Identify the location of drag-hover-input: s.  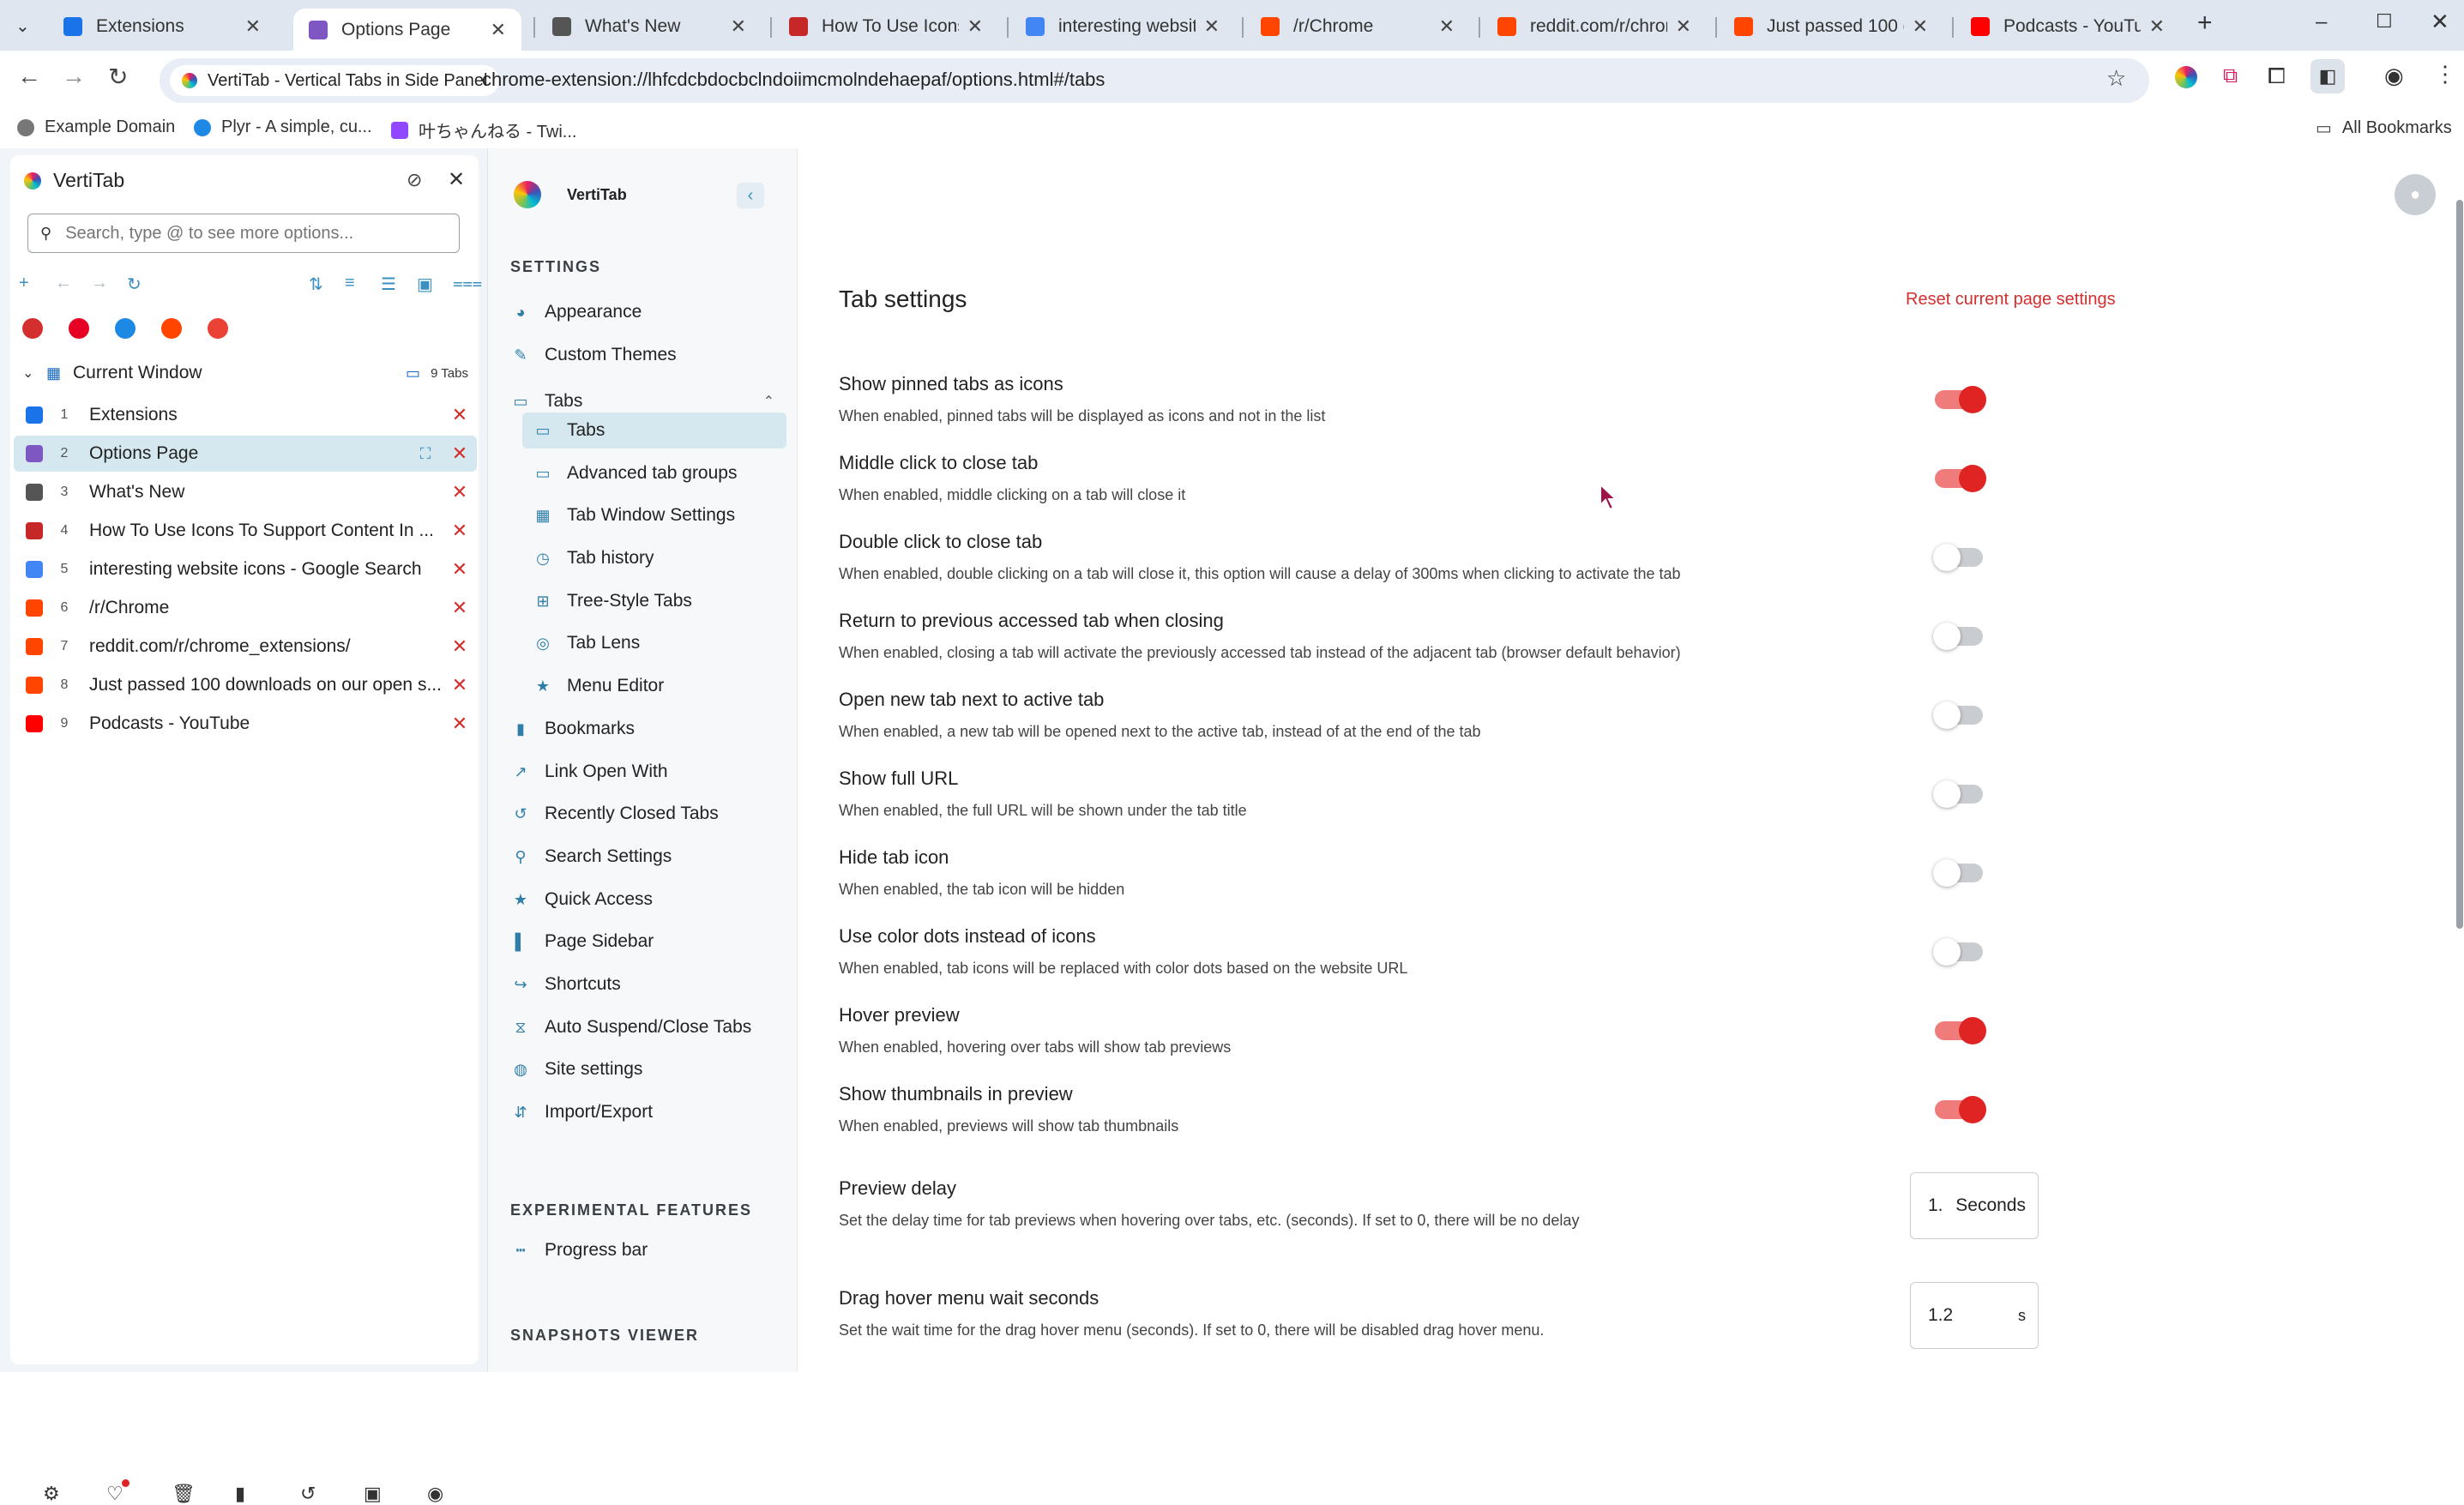
(1975, 1315).